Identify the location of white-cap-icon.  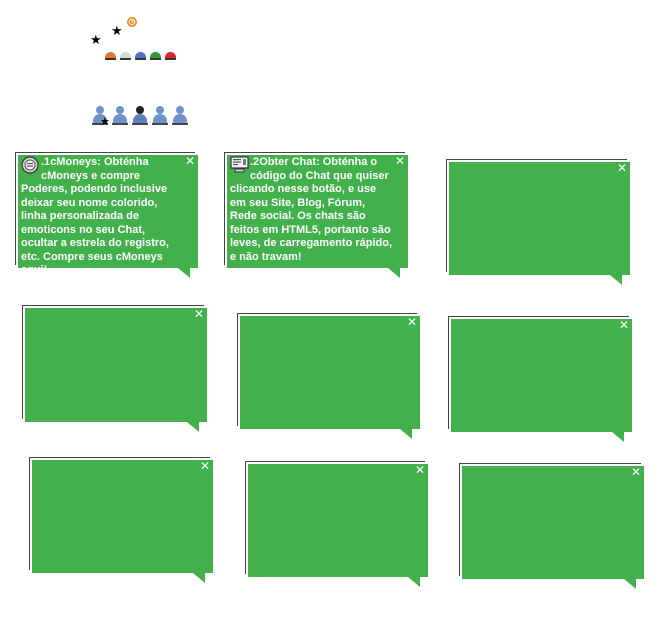
(125, 56).